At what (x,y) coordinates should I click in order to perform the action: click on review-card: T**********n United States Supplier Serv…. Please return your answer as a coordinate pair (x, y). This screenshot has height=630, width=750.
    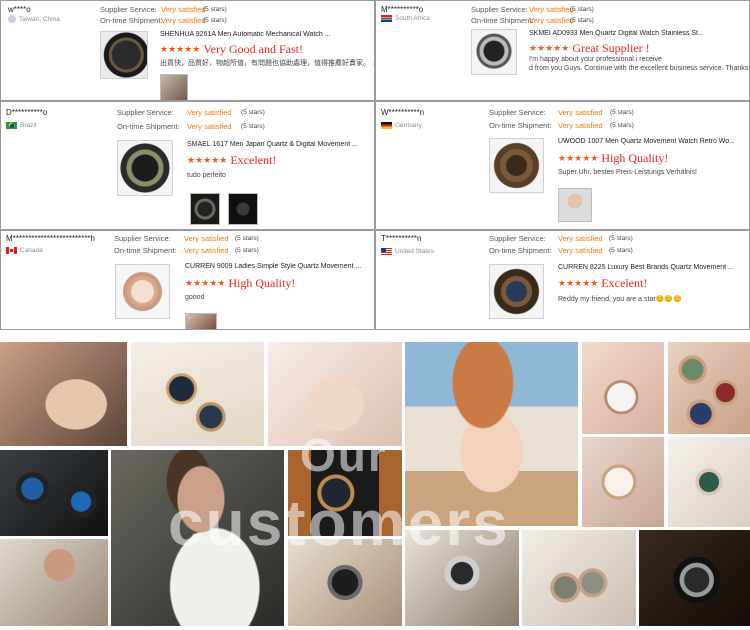
    Looking at the image, I should click on (562, 280).